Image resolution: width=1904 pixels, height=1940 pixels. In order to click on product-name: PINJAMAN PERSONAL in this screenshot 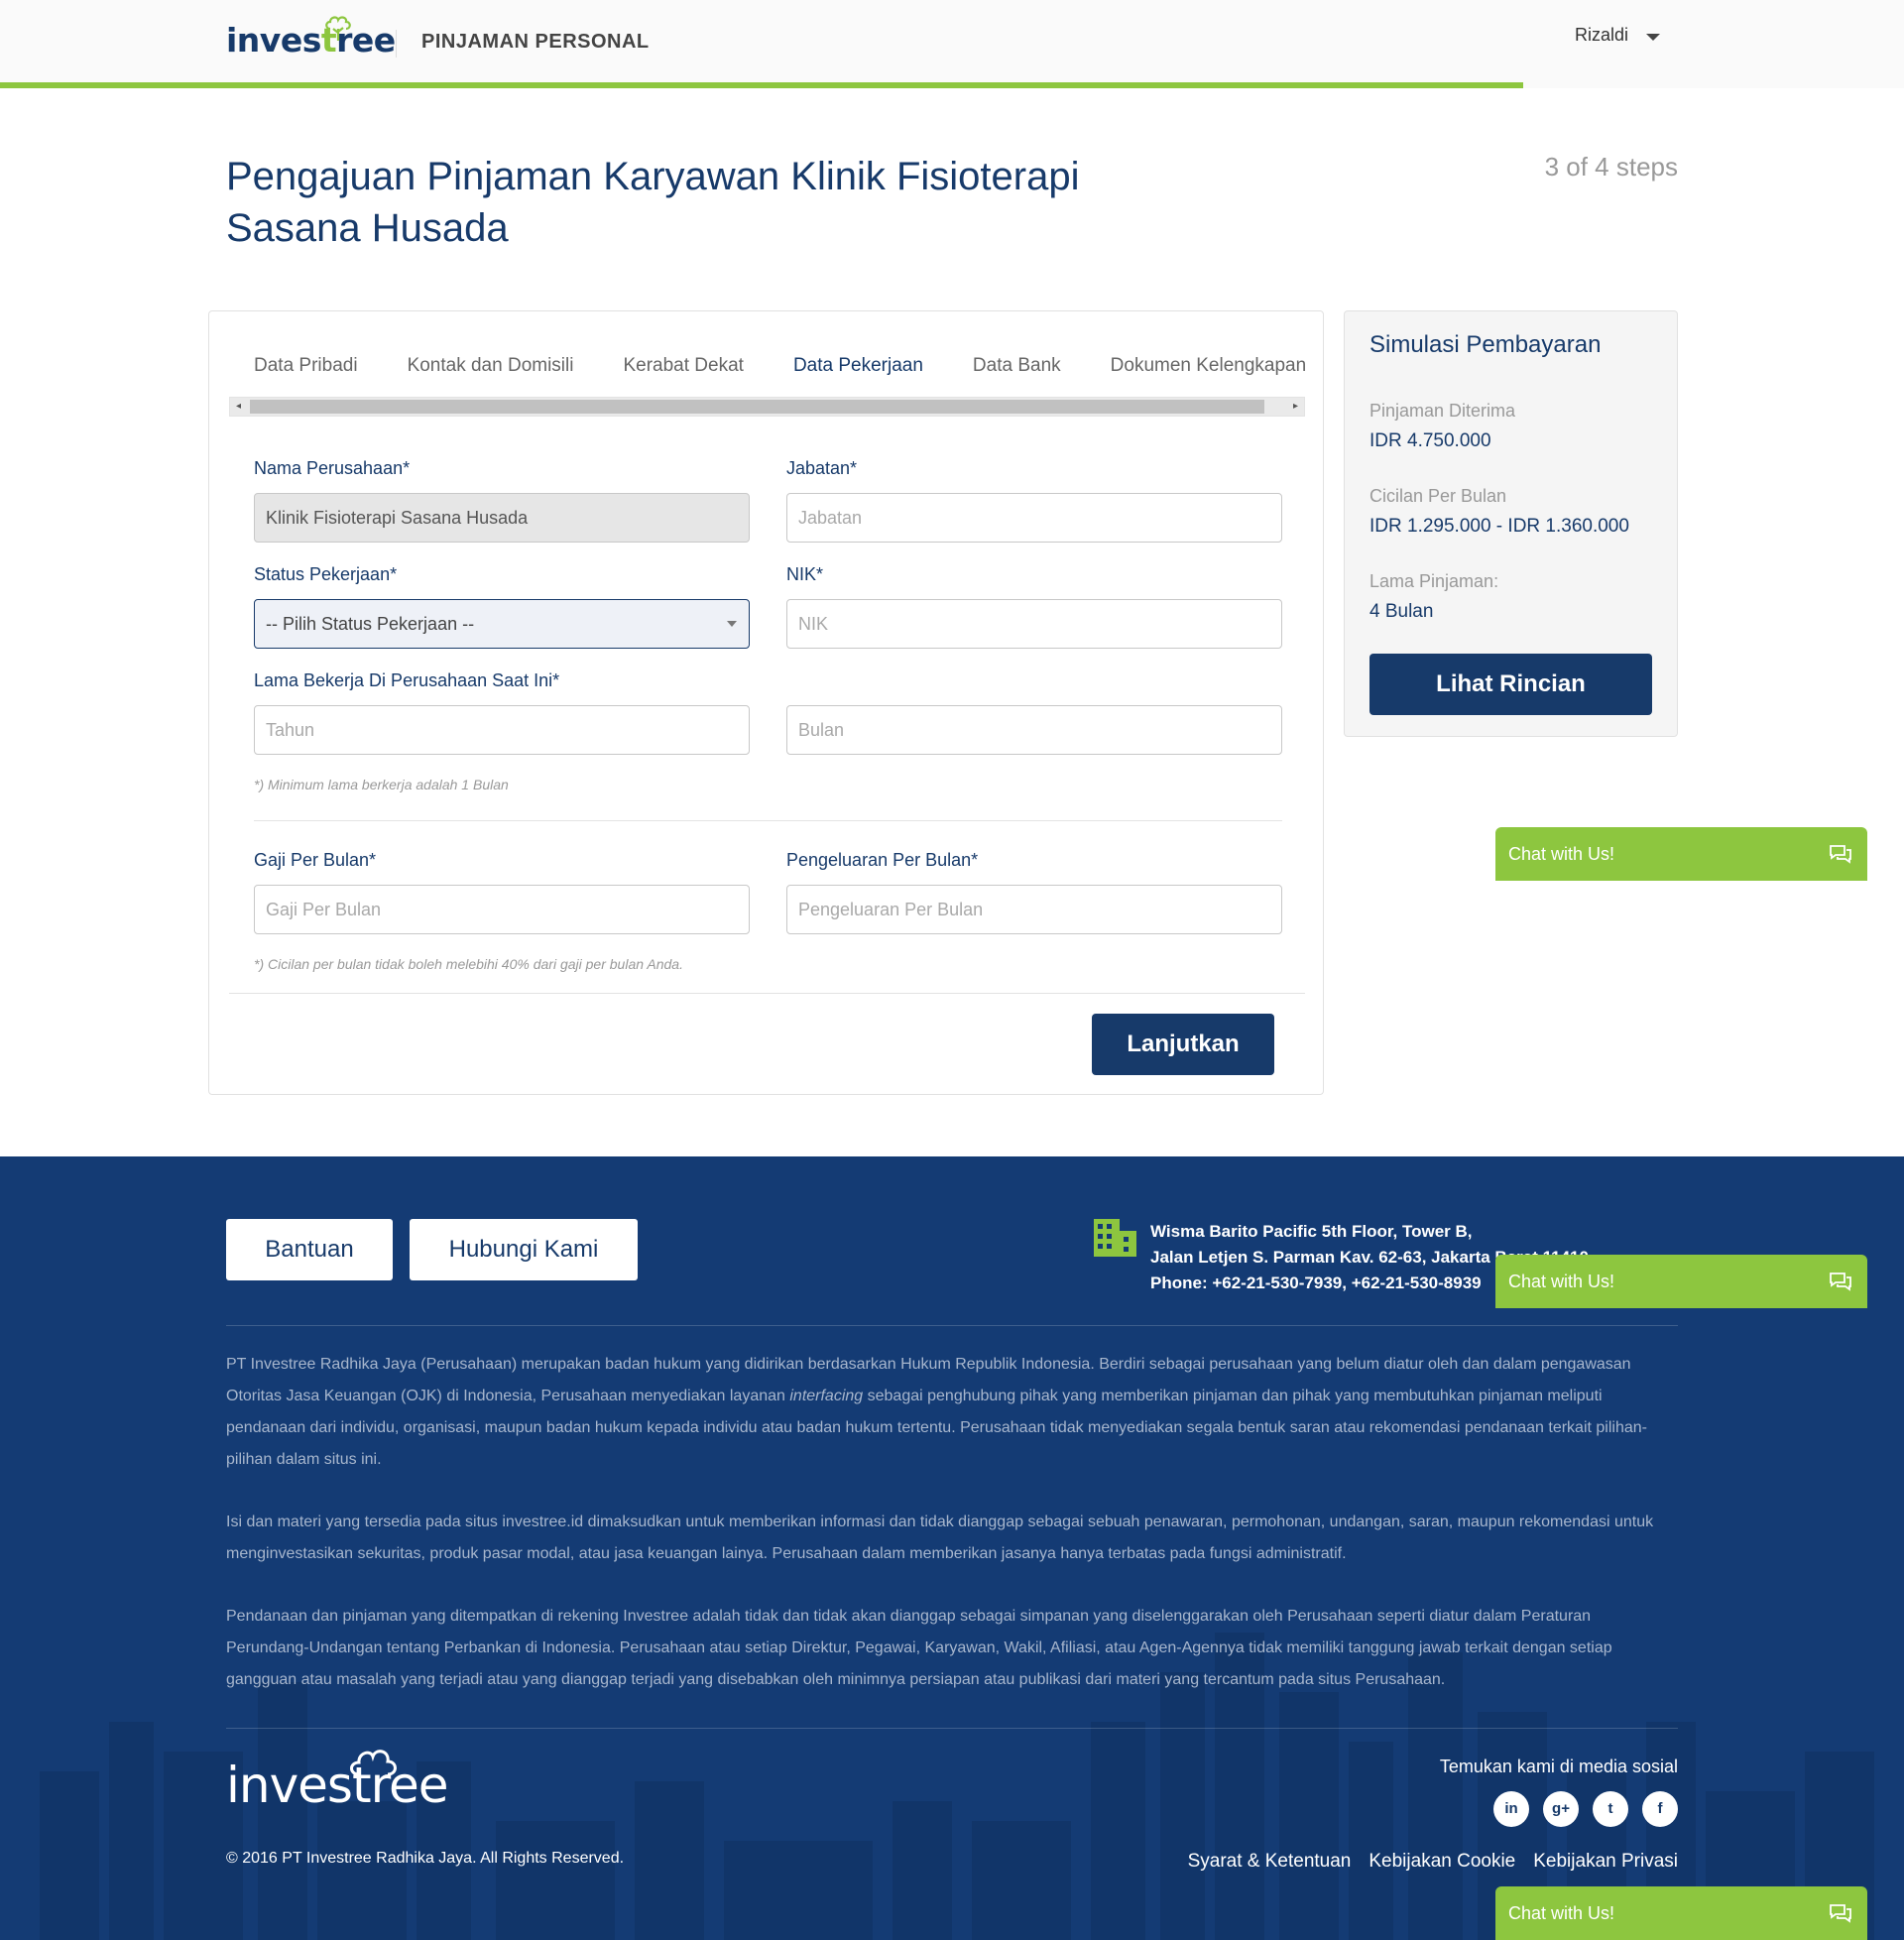, I will do `click(535, 42)`.